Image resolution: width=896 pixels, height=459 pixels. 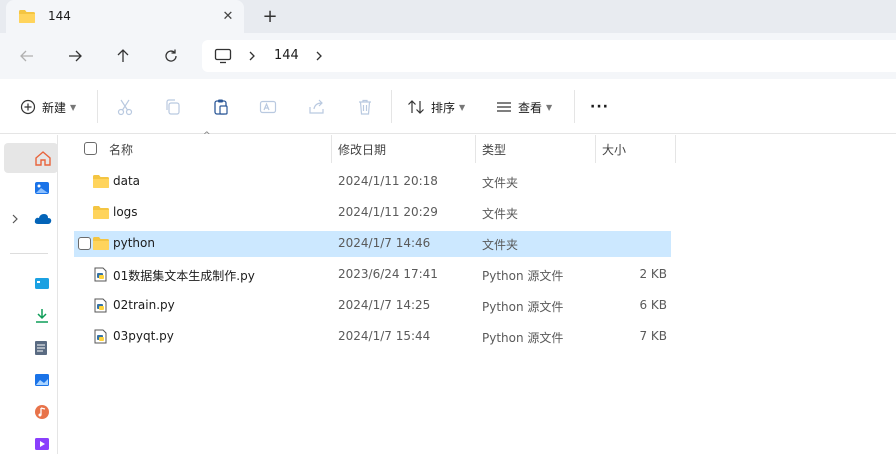 What do you see at coordinates (125, 212) in the screenshot?
I see `file-name: logs` at bounding box center [125, 212].